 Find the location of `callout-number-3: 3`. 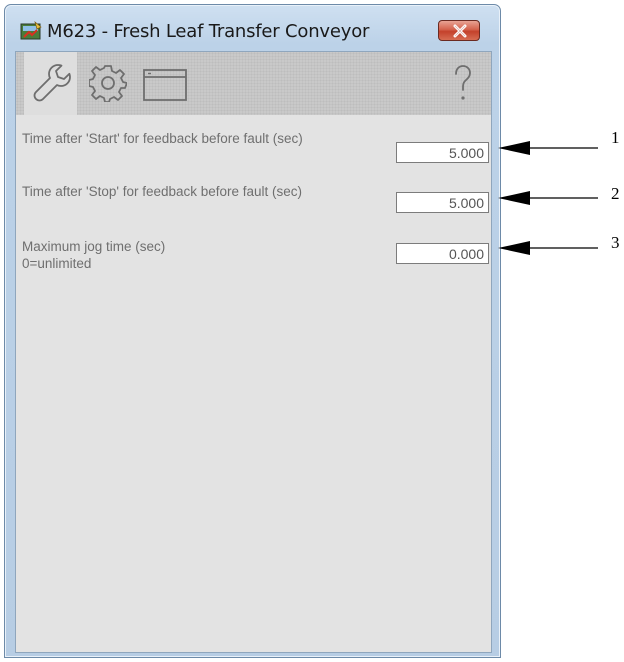

callout-number-3: 3 is located at coordinates (615, 242).